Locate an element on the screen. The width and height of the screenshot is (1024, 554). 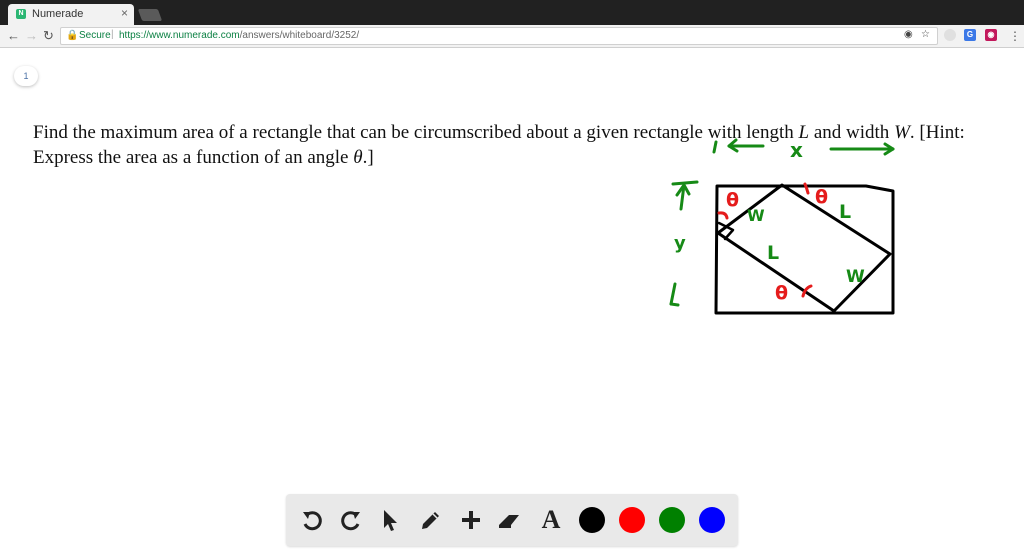
drawing-toolbar: A is located at coordinates (512, 520).